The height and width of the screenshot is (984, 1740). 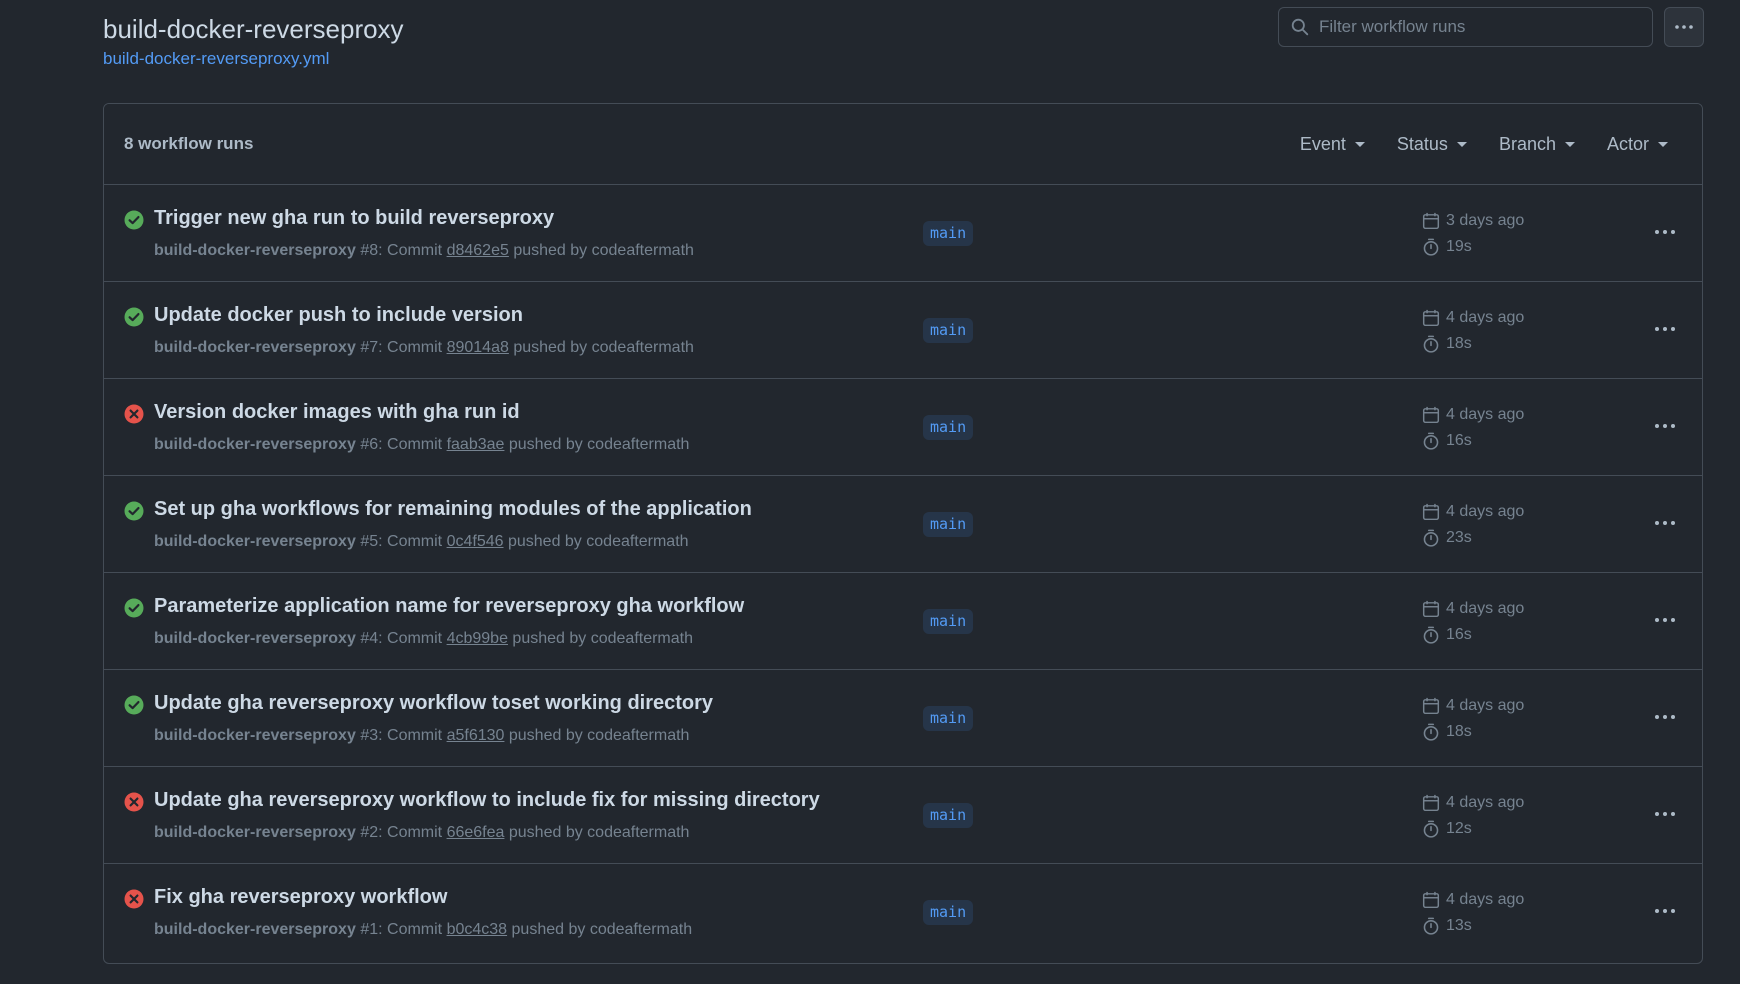 I want to click on event-filter: Event, so click(x=1332, y=144).